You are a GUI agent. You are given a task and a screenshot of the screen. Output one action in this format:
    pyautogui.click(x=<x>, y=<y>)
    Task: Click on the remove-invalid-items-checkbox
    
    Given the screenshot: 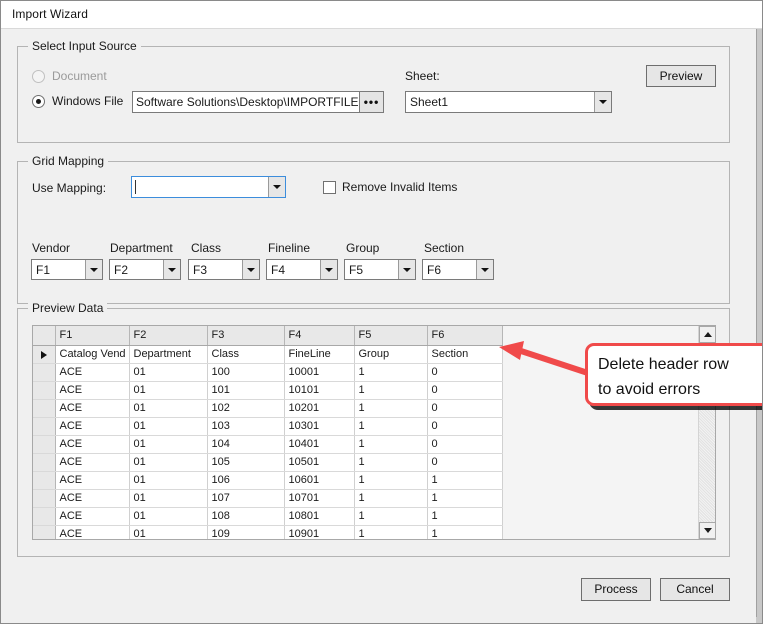 What is the action you would take?
    pyautogui.click(x=329, y=187)
    